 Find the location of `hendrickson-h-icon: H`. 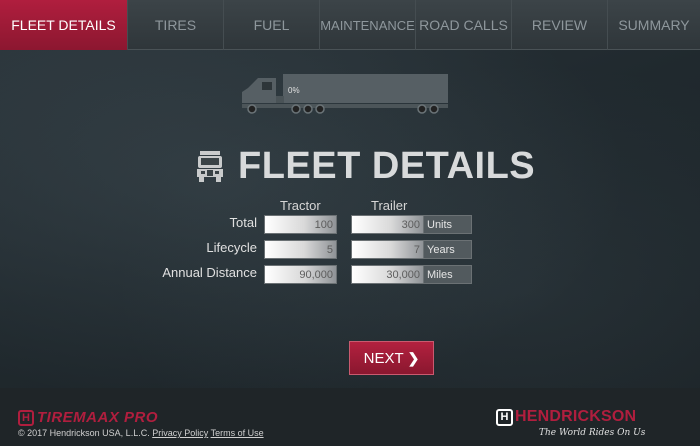

hendrickson-h-icon: H is located at coordinates (26, 417).